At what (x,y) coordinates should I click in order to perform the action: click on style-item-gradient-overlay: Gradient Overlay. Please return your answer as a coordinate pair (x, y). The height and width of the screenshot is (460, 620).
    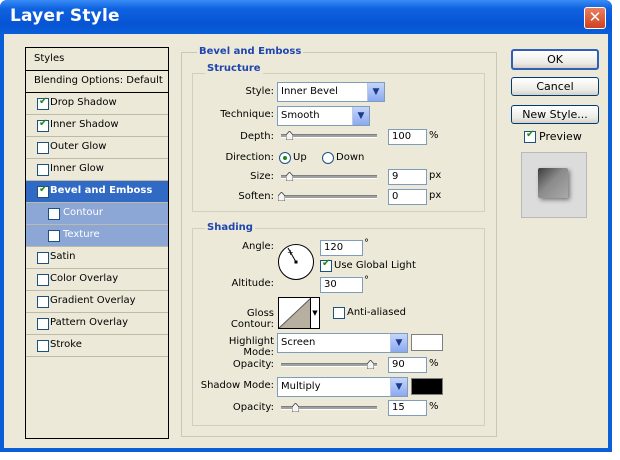
    Looking at the image, I should click on (97, 302).